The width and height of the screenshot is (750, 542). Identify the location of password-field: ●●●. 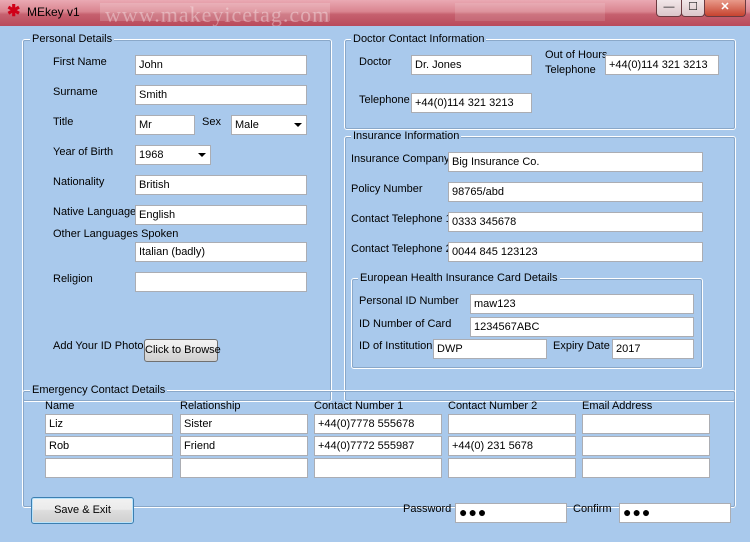
(511, 513).